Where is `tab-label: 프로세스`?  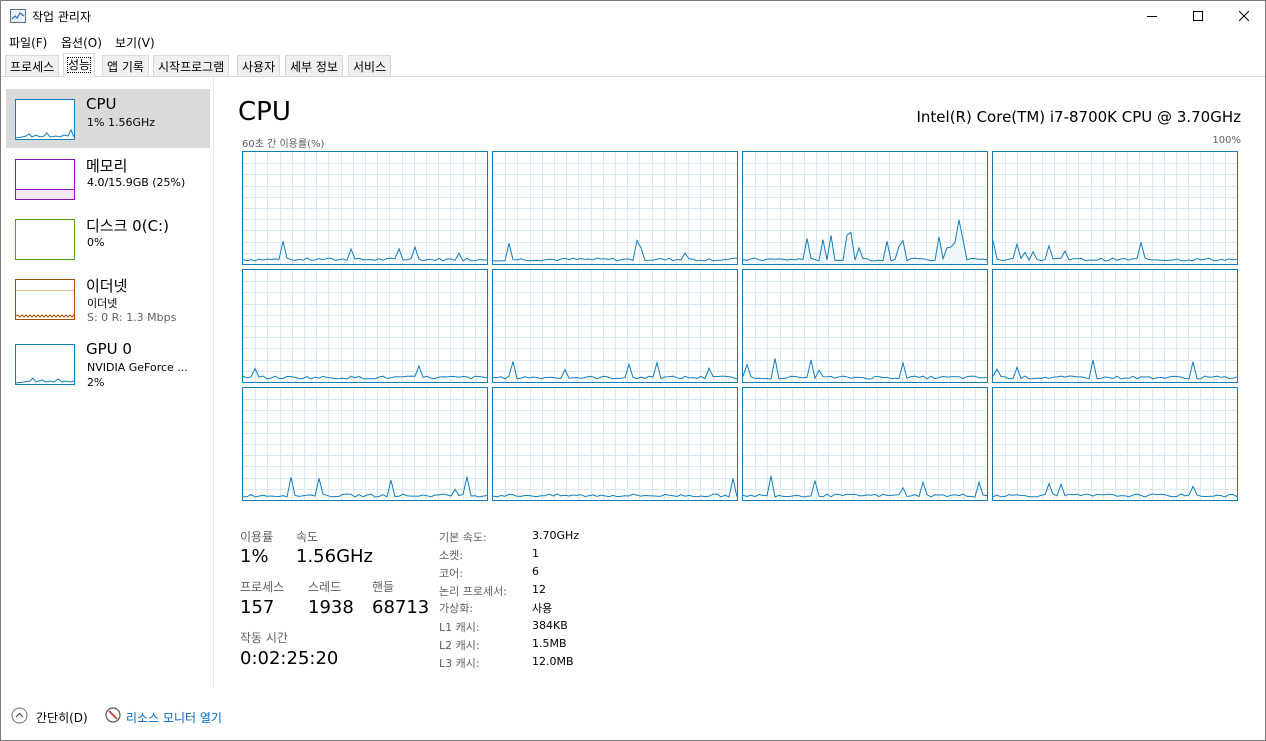 tab-label: 프로세스 is located at coordinates (32, 67).